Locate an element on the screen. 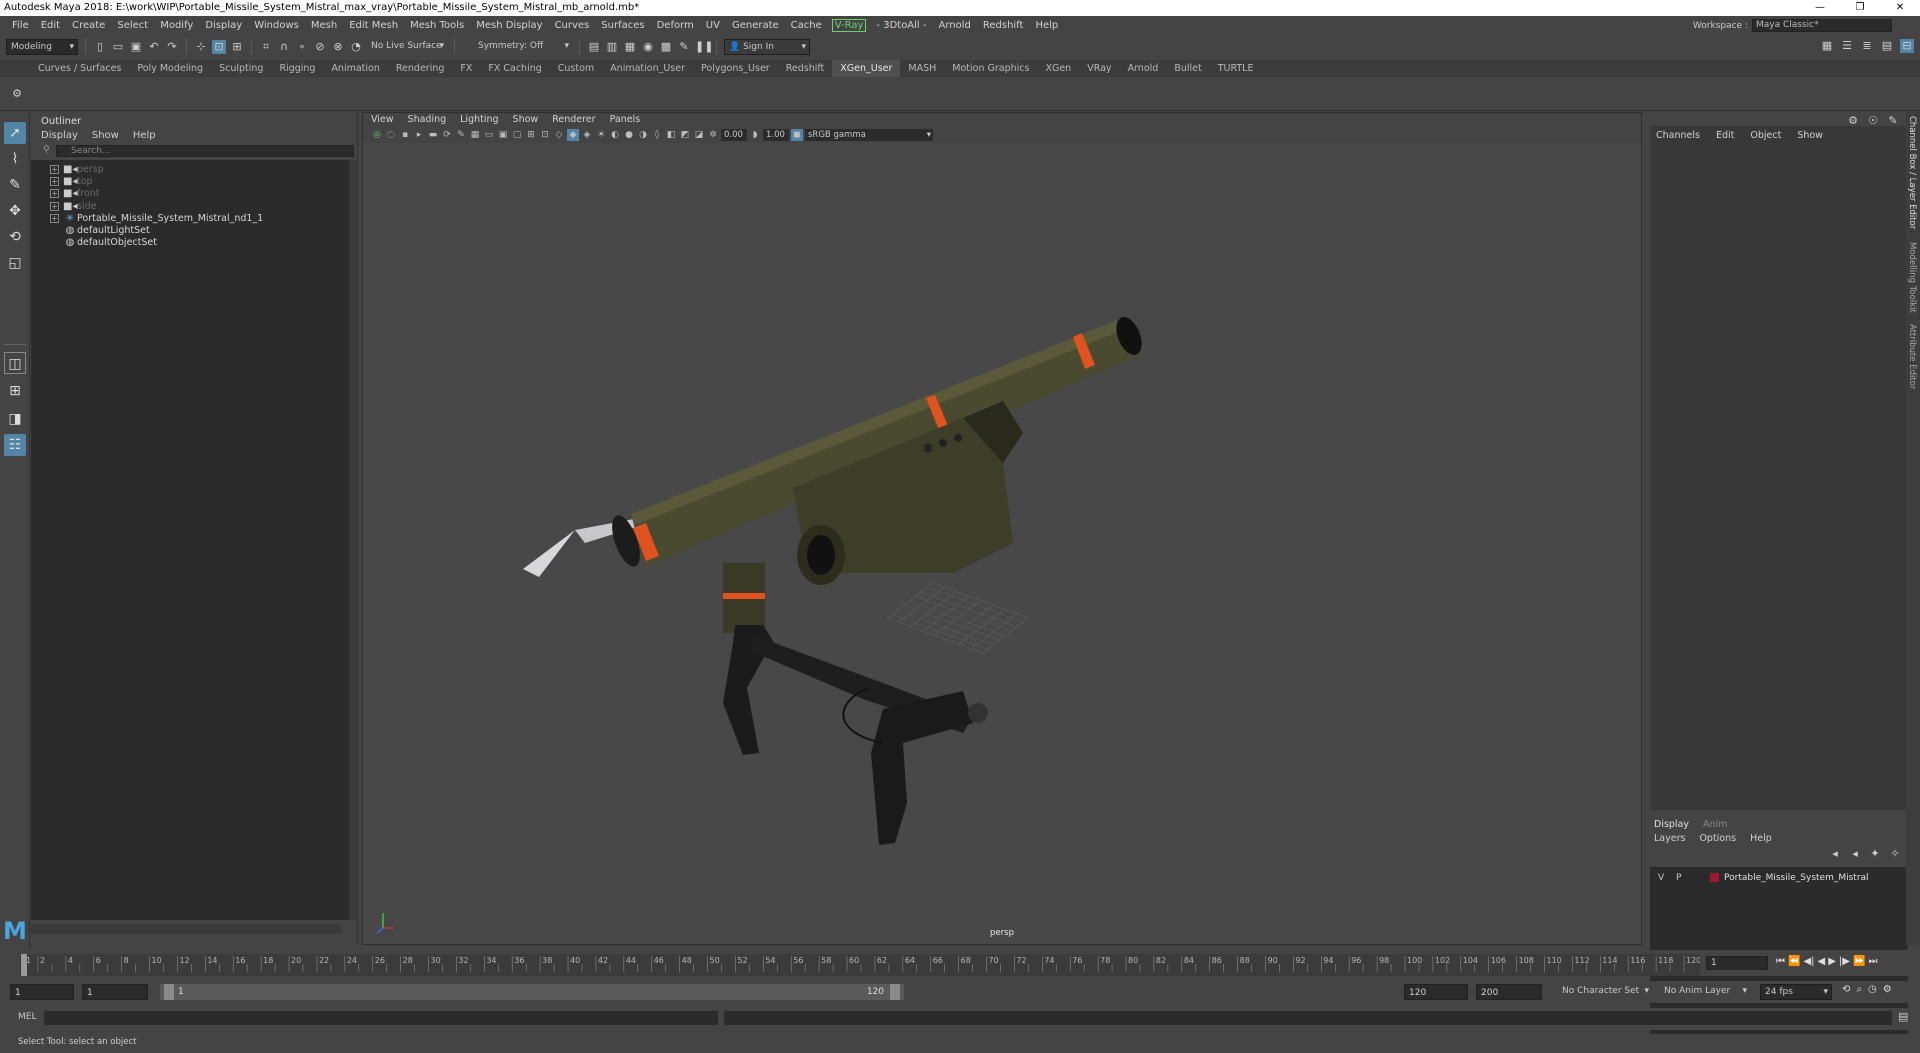  menu-redshift: Redshift is located at coordinates (1003, 25).